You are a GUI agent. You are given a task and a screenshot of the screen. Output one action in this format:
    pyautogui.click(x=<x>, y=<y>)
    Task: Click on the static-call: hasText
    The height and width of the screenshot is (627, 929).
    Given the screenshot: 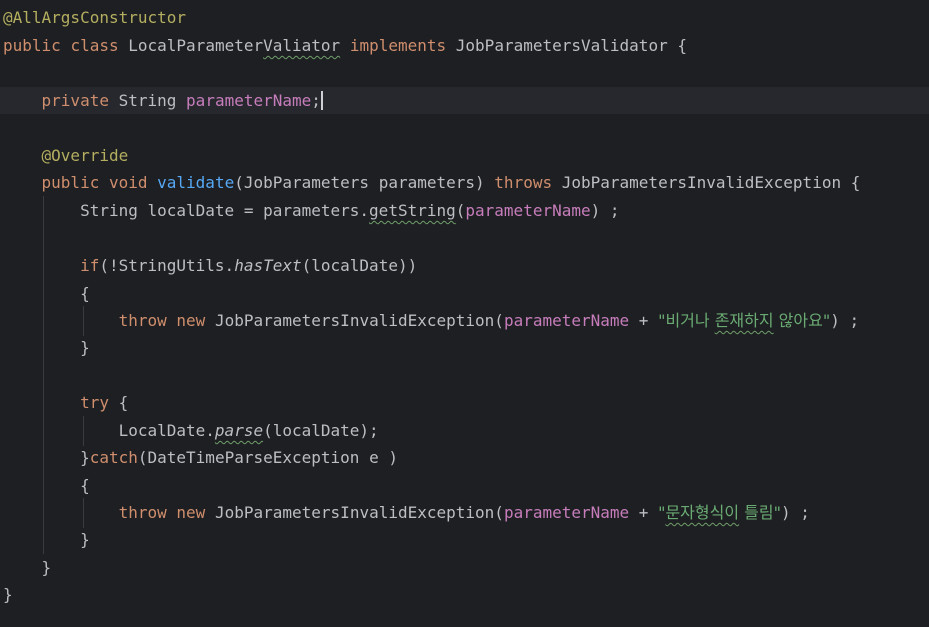 What is the action you would take?
    pyautogui.click(x=268, y=265)
    